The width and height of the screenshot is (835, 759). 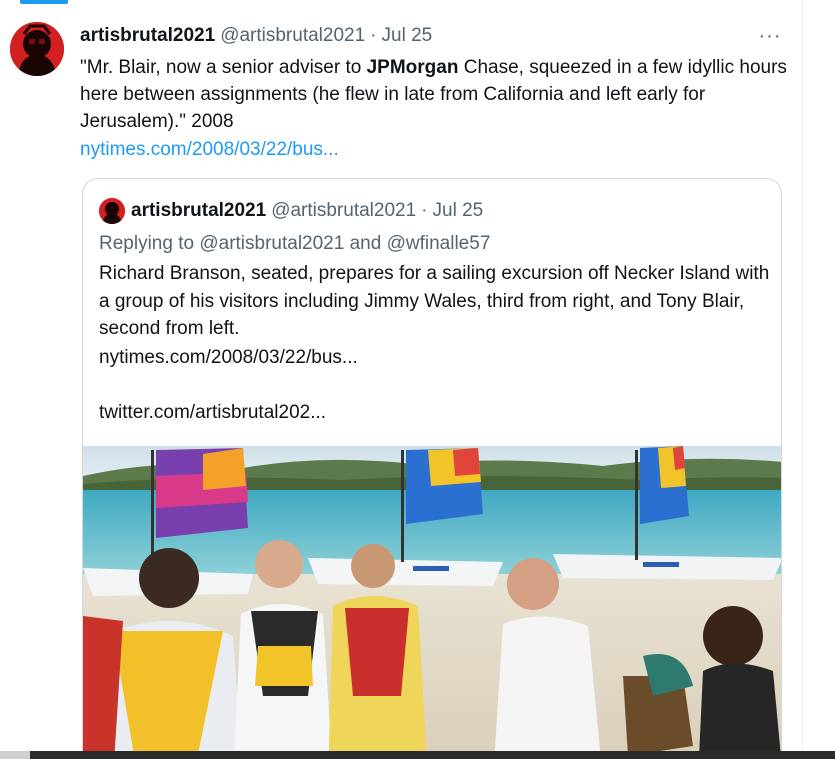 I want to click on tweet-text-part1: "Mr. Blair, now a senior adviser to, so click(x=223, y=67).